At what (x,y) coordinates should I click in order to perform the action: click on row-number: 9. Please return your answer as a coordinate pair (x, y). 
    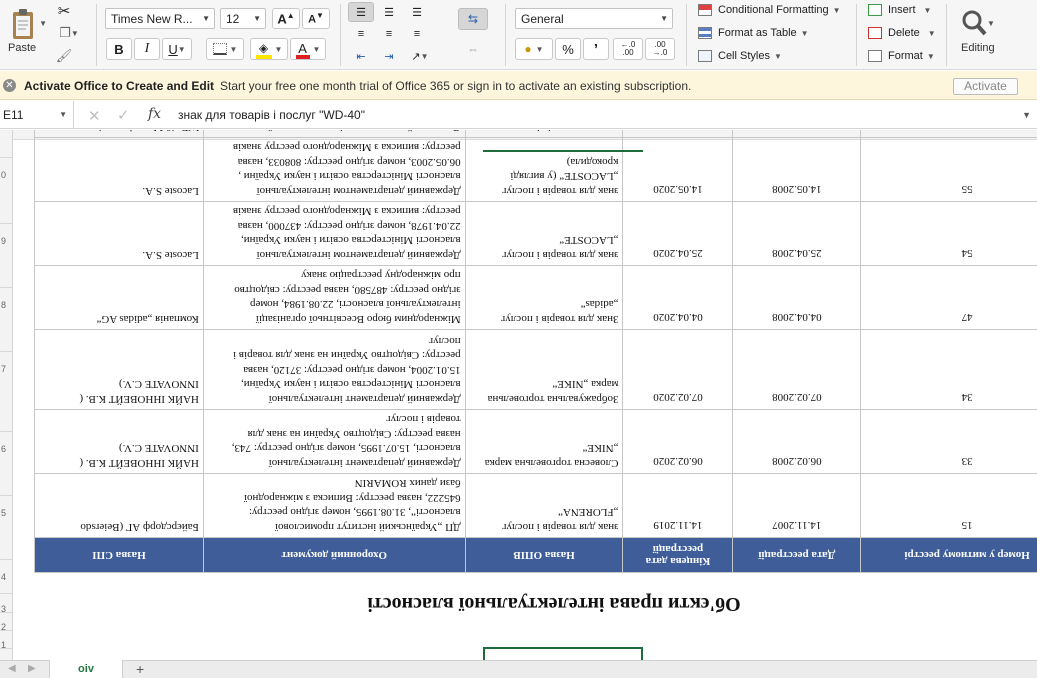
    Looking at the image, I should click on (6, 241).